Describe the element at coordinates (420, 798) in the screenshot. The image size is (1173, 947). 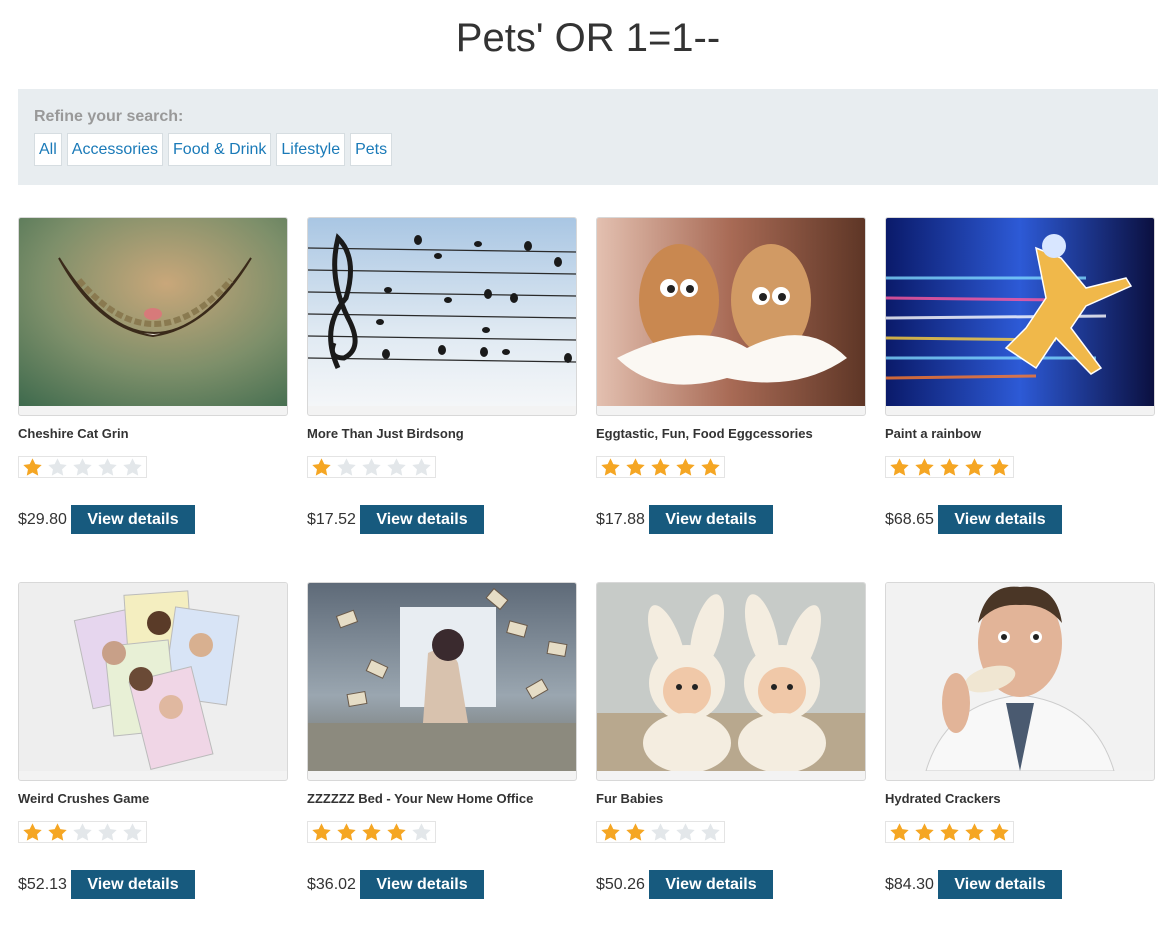
I see `product-name: ZZZZZZ Bed - Your New Home Office` at that location.